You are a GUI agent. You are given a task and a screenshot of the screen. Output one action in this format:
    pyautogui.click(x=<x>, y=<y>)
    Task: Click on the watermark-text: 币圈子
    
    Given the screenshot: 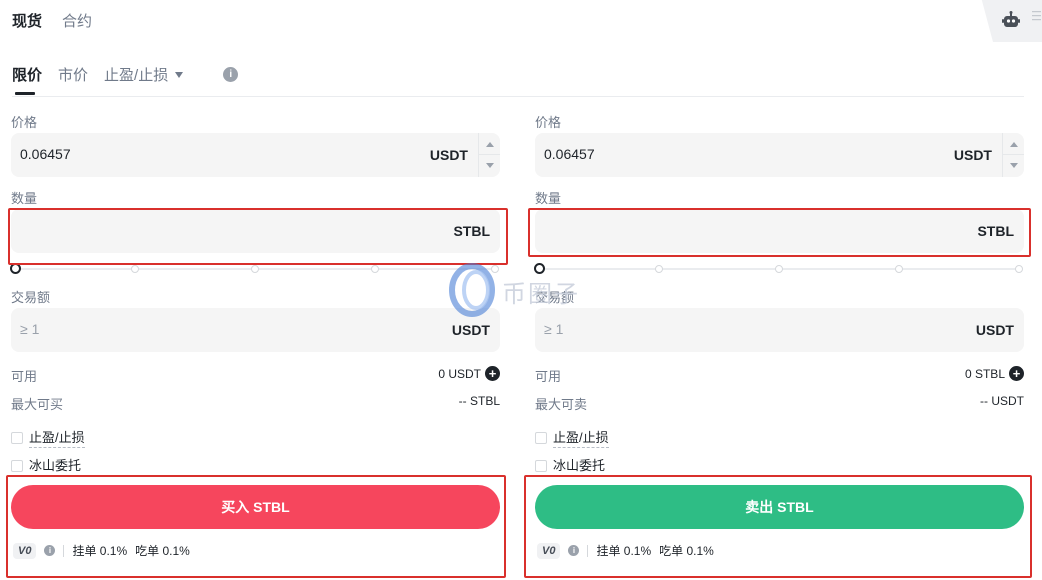 What is the action you would take?
    pyautogui.click(x=541, y=294)
    